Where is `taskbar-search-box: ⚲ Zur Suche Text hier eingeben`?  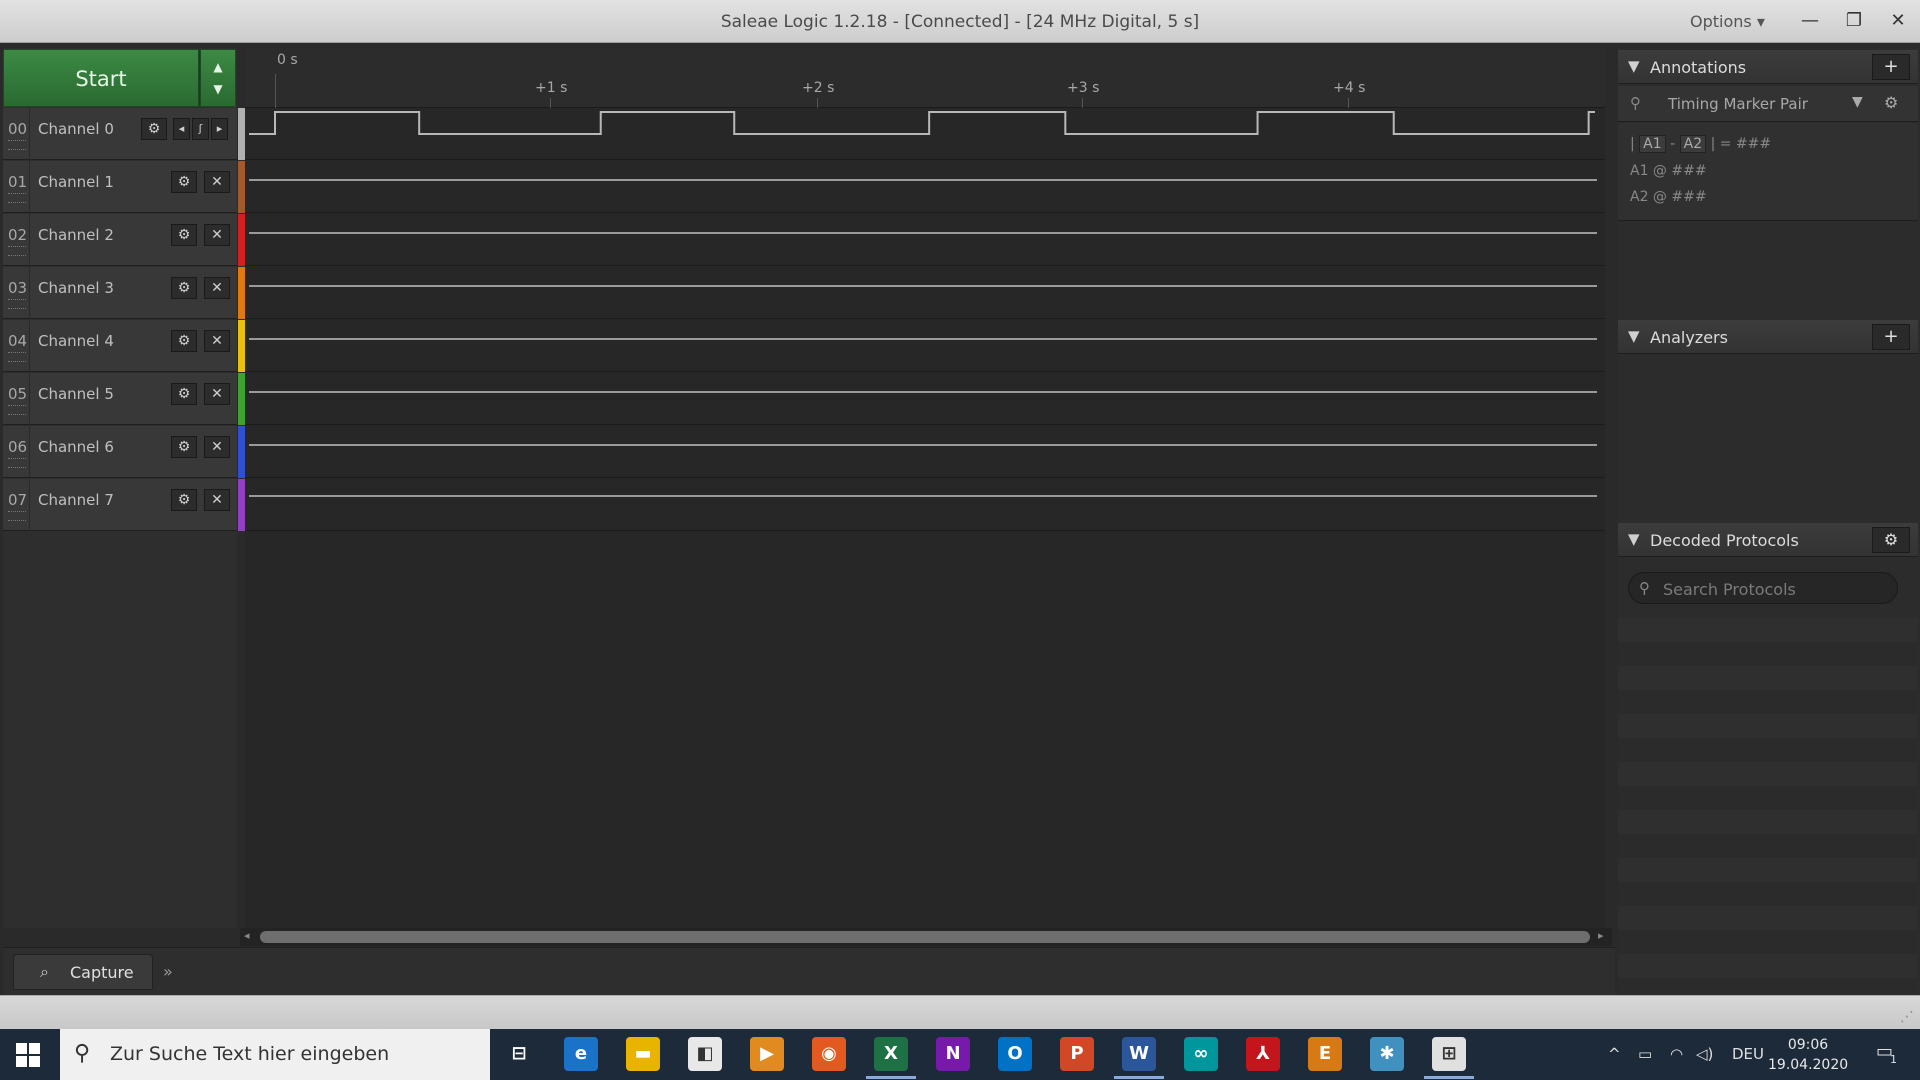 taskbar-search-box: ⚲ Zur Suche Text hier eingeben is located at coordinates (275, 1054).